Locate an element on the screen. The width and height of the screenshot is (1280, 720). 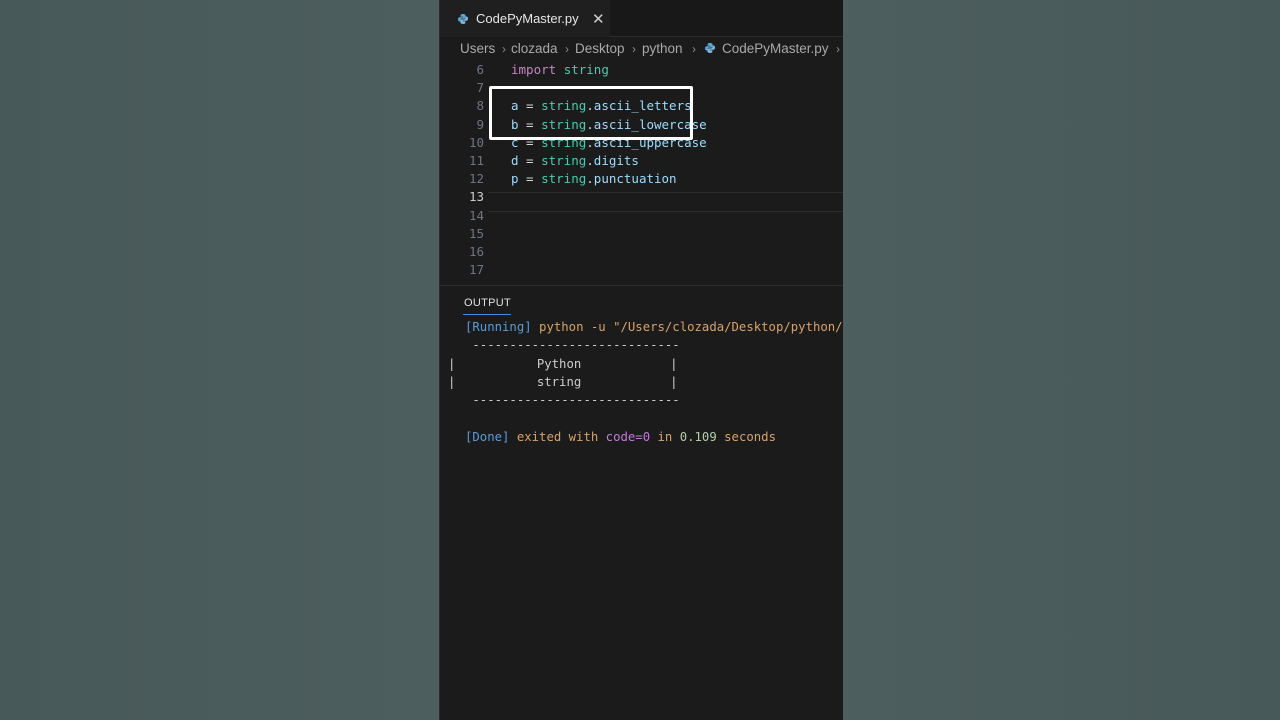
active-tab-indicator is located at coordinates (487, 314).